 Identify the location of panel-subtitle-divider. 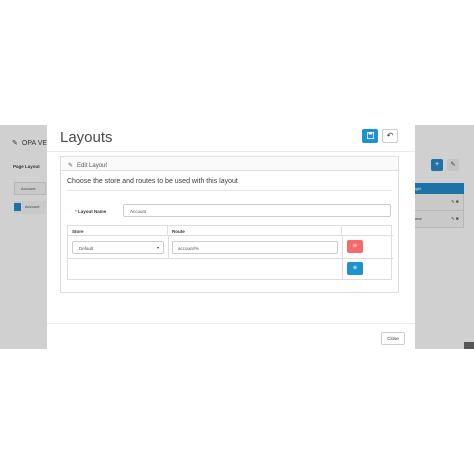
(229, 190).